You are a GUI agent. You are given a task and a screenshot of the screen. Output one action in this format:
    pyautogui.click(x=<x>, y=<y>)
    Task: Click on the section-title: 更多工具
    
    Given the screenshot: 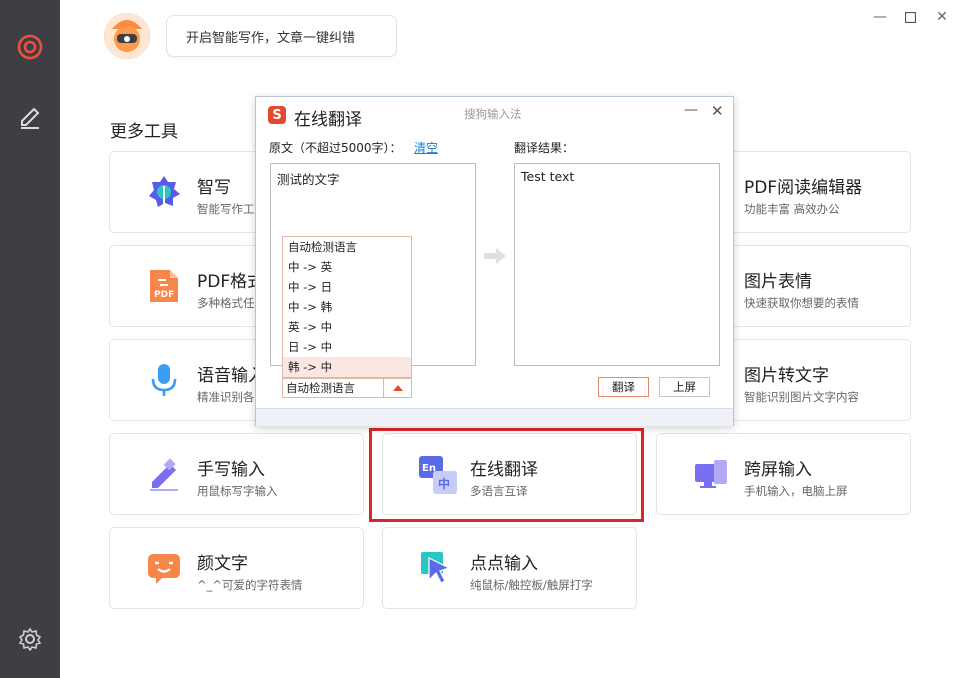 What is the action you would take?
    pyautogui.click(x=144, y=132)
    